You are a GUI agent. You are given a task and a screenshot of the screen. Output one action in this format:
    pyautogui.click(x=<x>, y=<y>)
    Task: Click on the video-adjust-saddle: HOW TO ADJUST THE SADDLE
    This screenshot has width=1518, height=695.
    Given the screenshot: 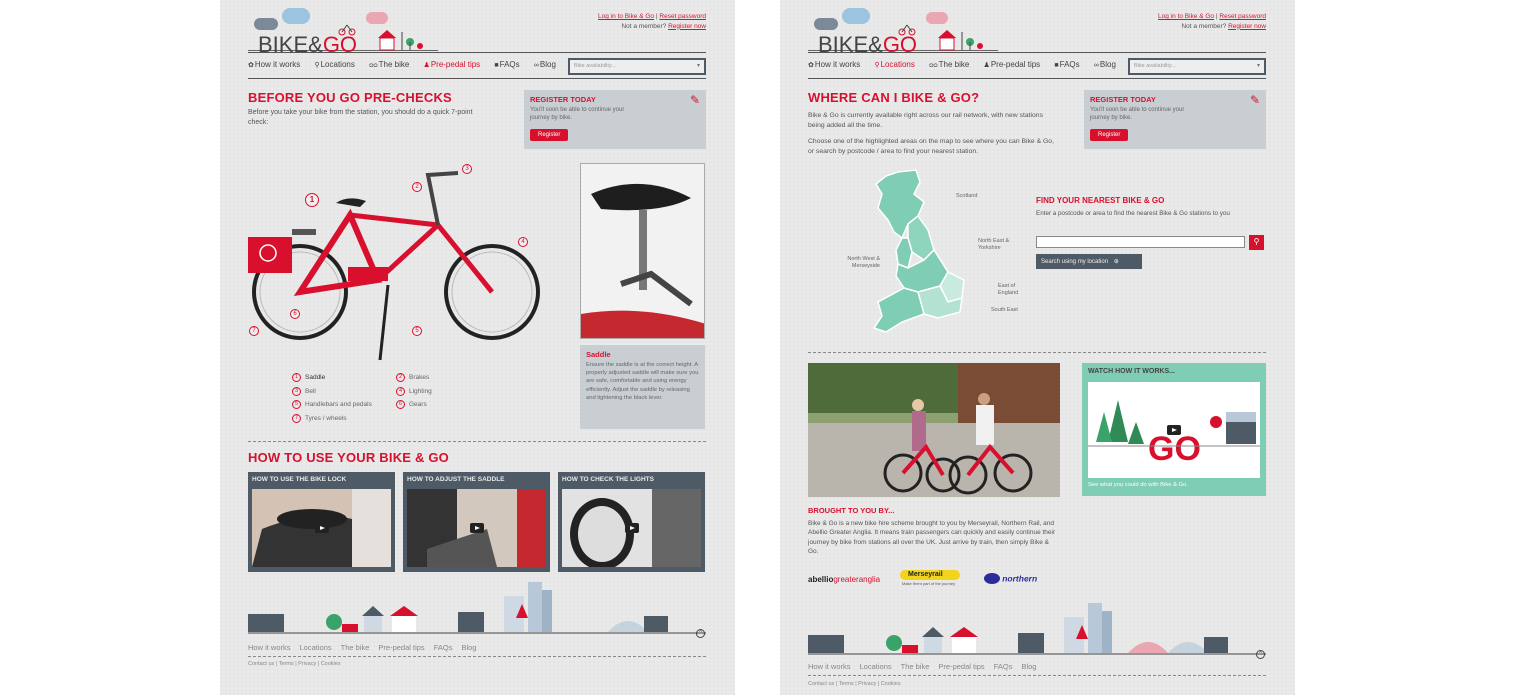 What is the action you would take?
    pyautogui.click(x=476, y=522)
    